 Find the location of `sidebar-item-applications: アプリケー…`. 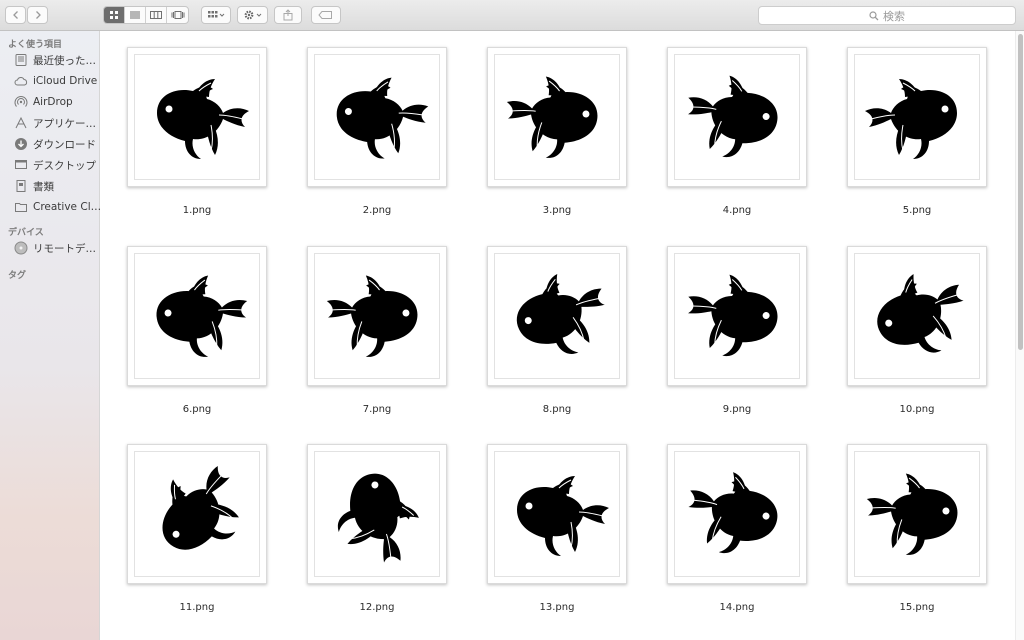

sidebar-item-applications: アプリケー… is located at coordinates (57, 123).